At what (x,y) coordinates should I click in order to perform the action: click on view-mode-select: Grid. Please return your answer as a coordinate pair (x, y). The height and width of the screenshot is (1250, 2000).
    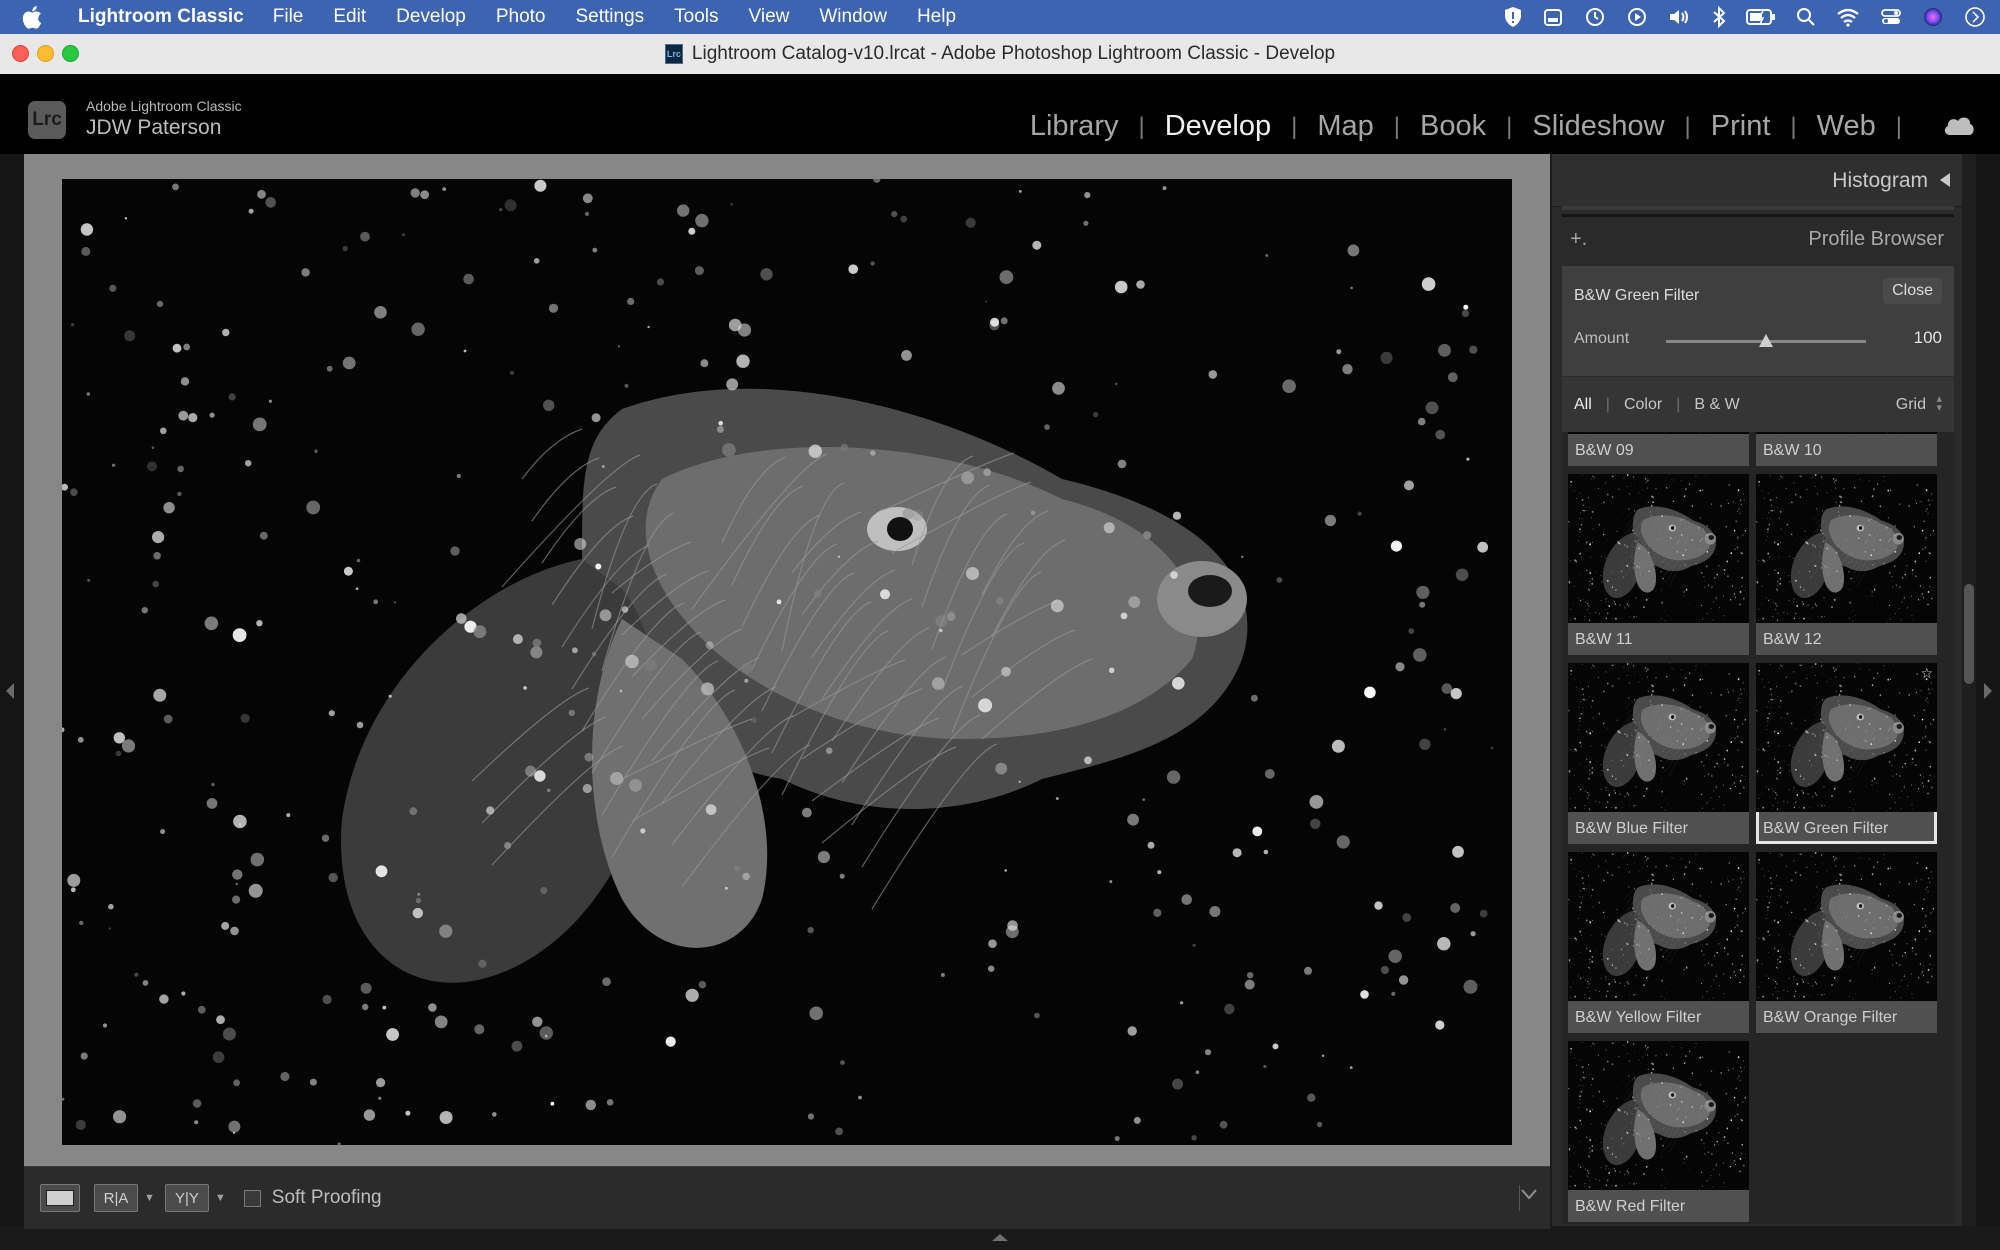
    Looking at the image, I should click on (1911, 405).